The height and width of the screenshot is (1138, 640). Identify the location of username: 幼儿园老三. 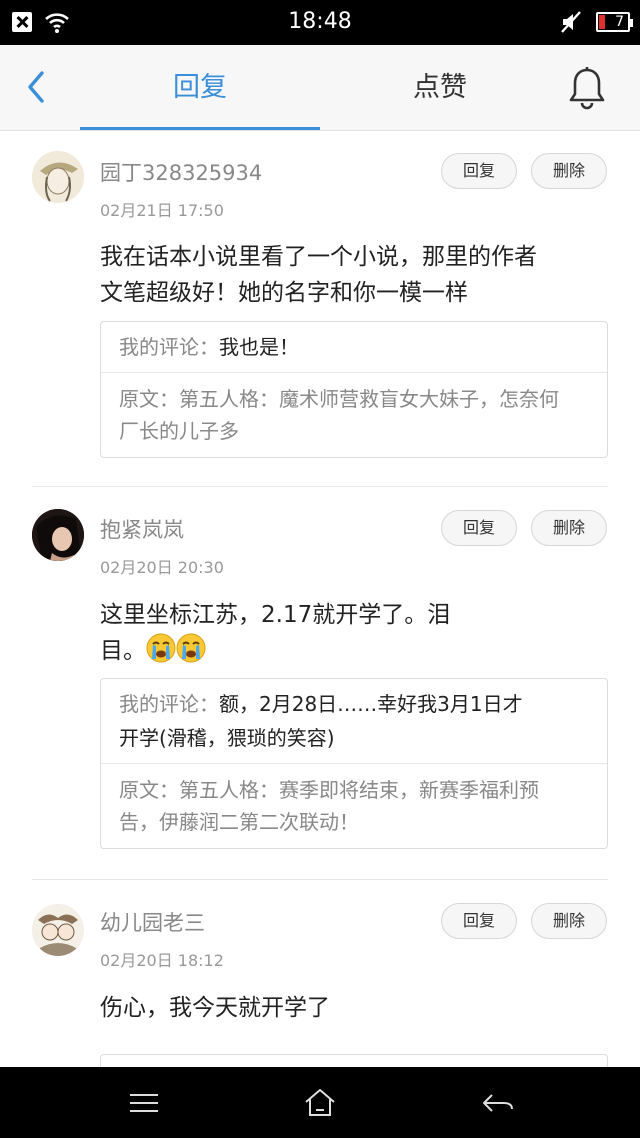
(152, 922).